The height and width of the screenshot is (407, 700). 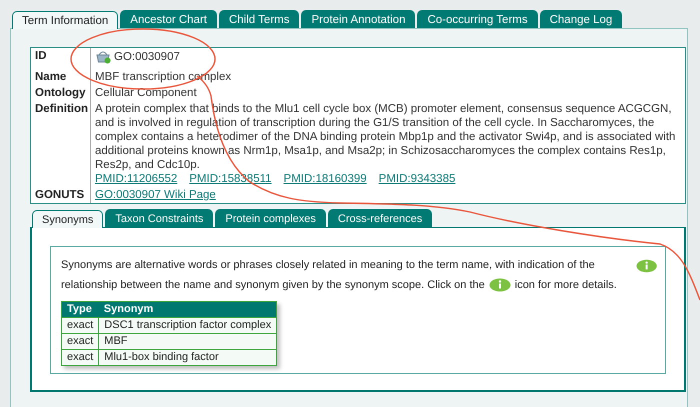 I want to click on column-header: Synonym, so click(x=187, y=310).